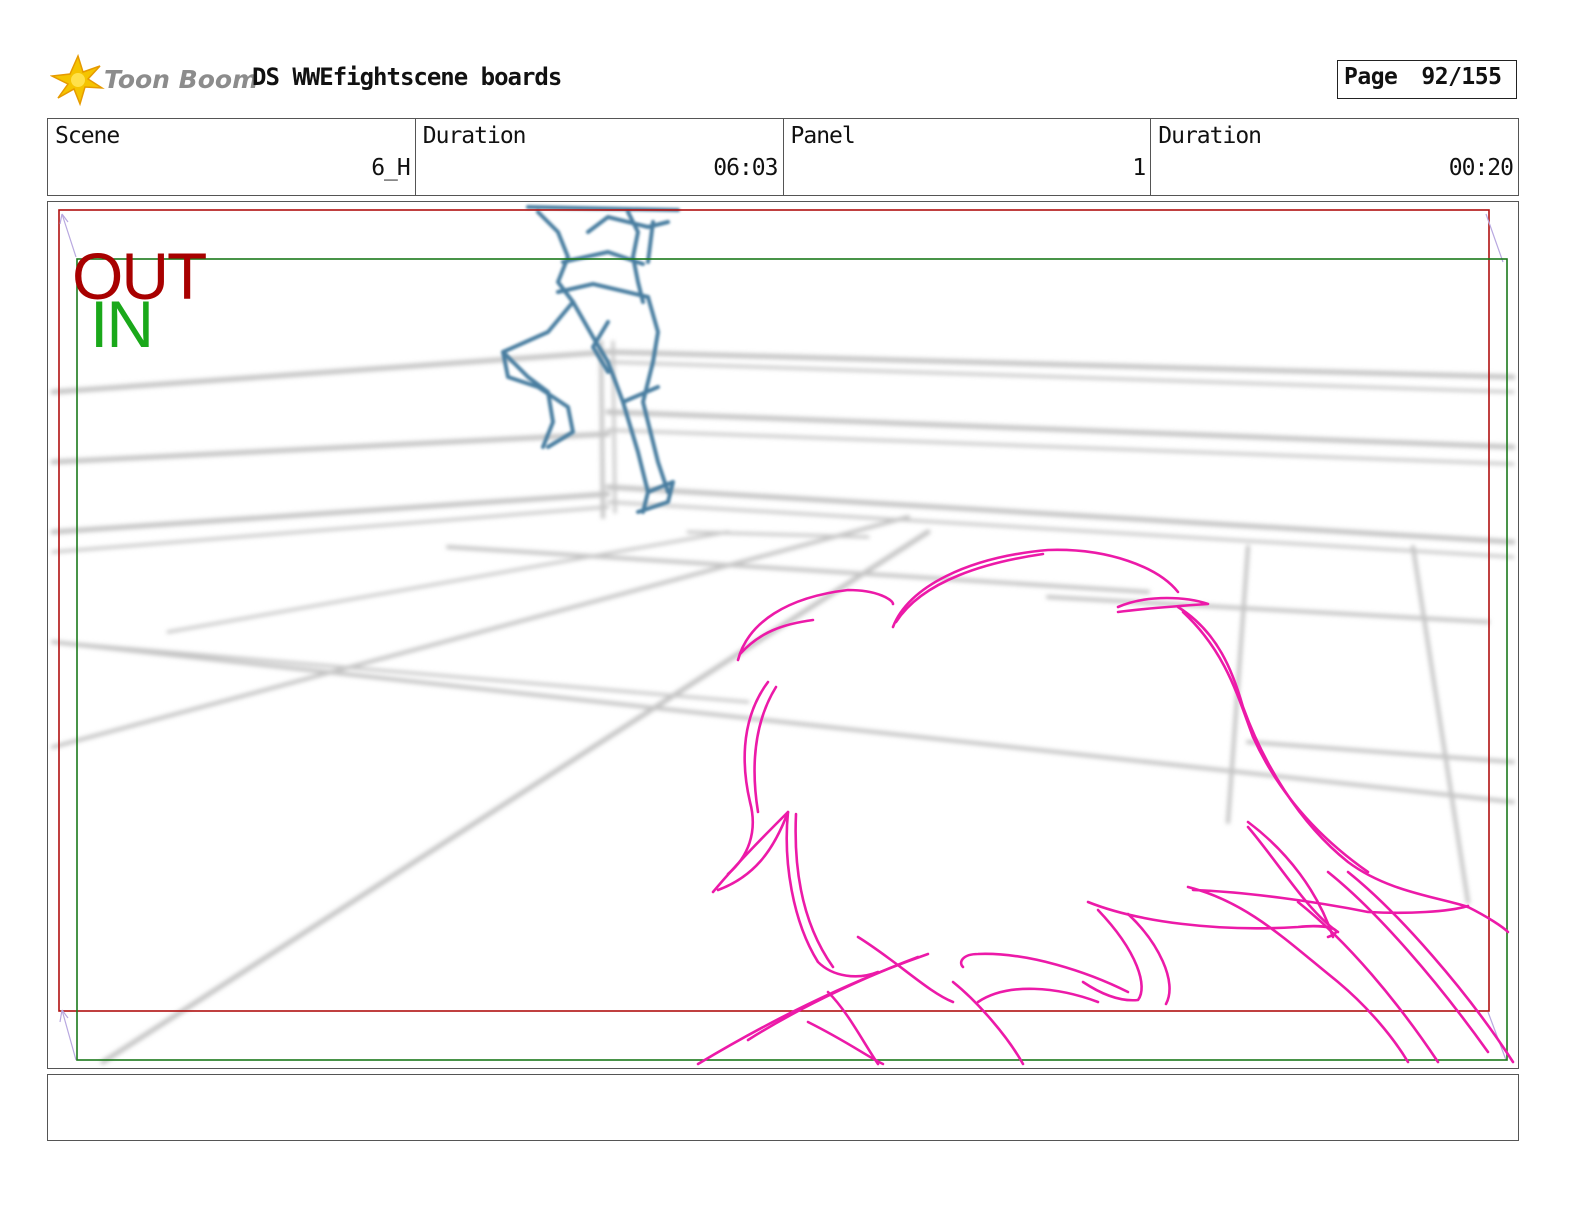  Describe the element at coordinates (823, 136) in the screenshot. I see `panel-label: Panel` at that location.